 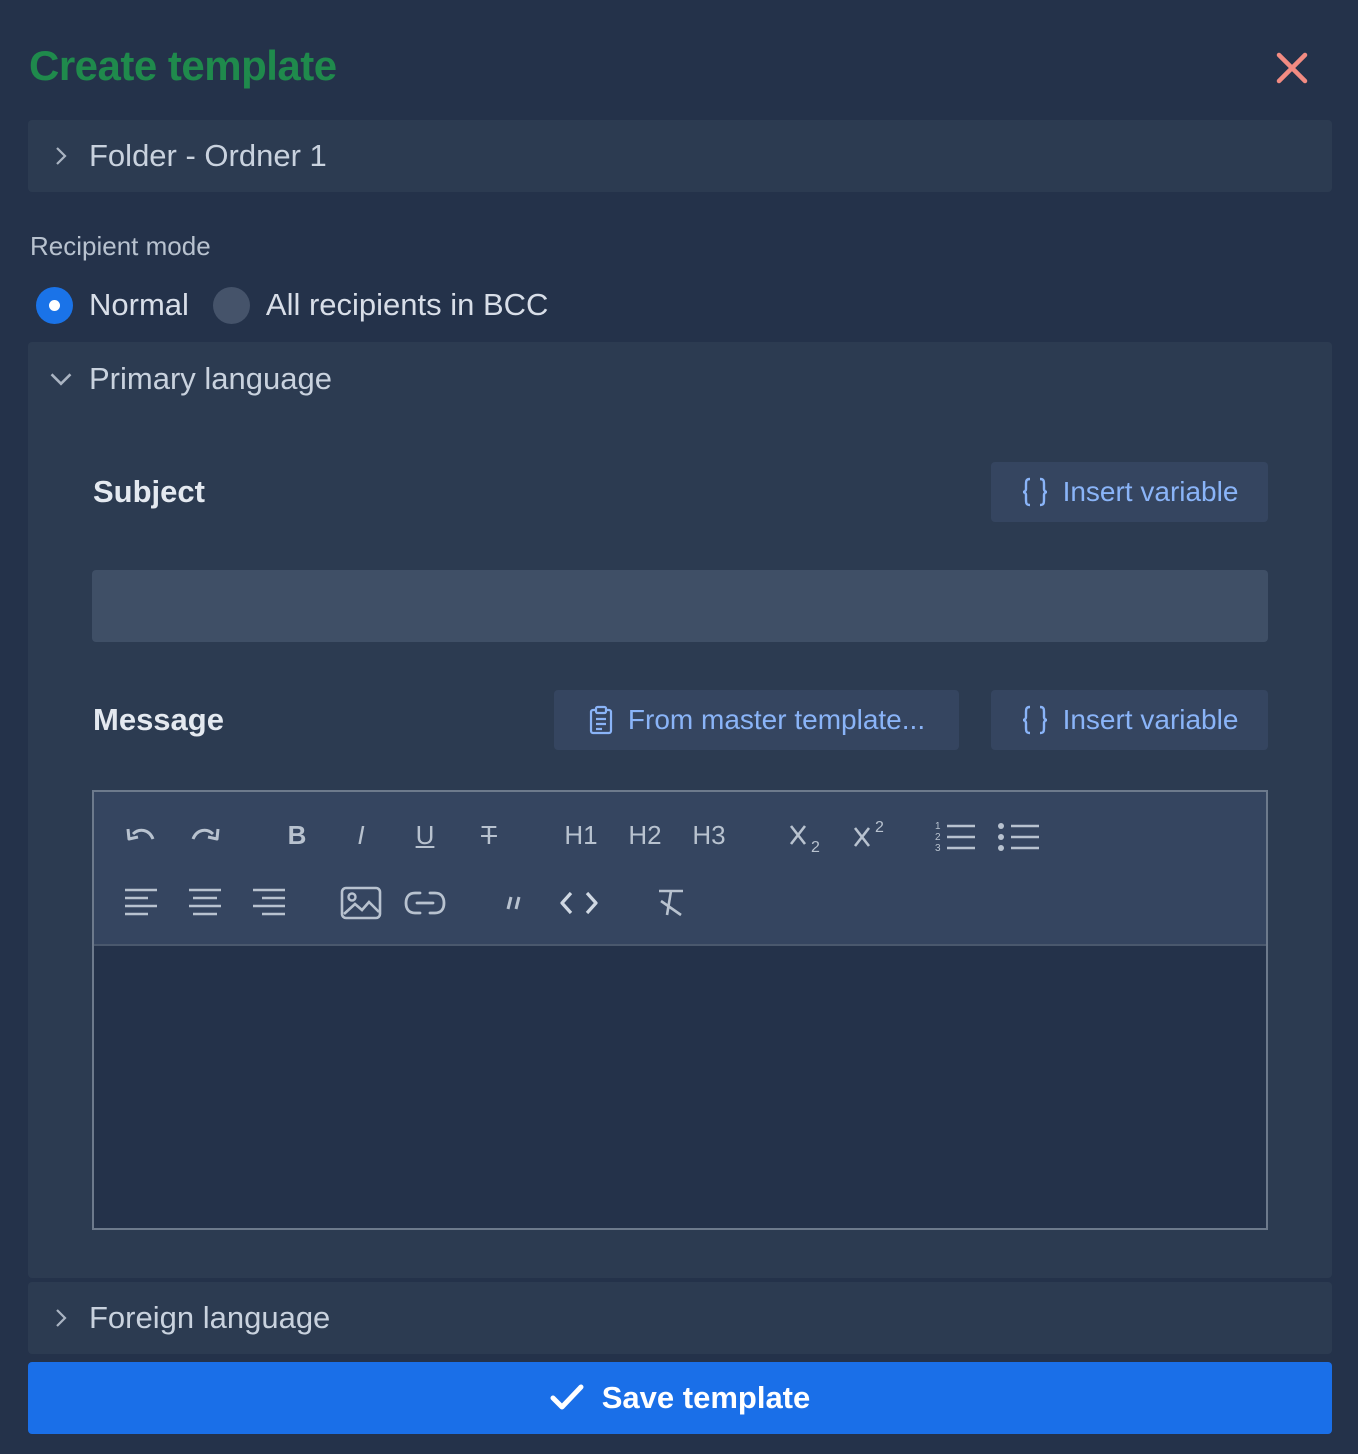 I want to click on heading2-button: H2, so click(x=645, y=835).